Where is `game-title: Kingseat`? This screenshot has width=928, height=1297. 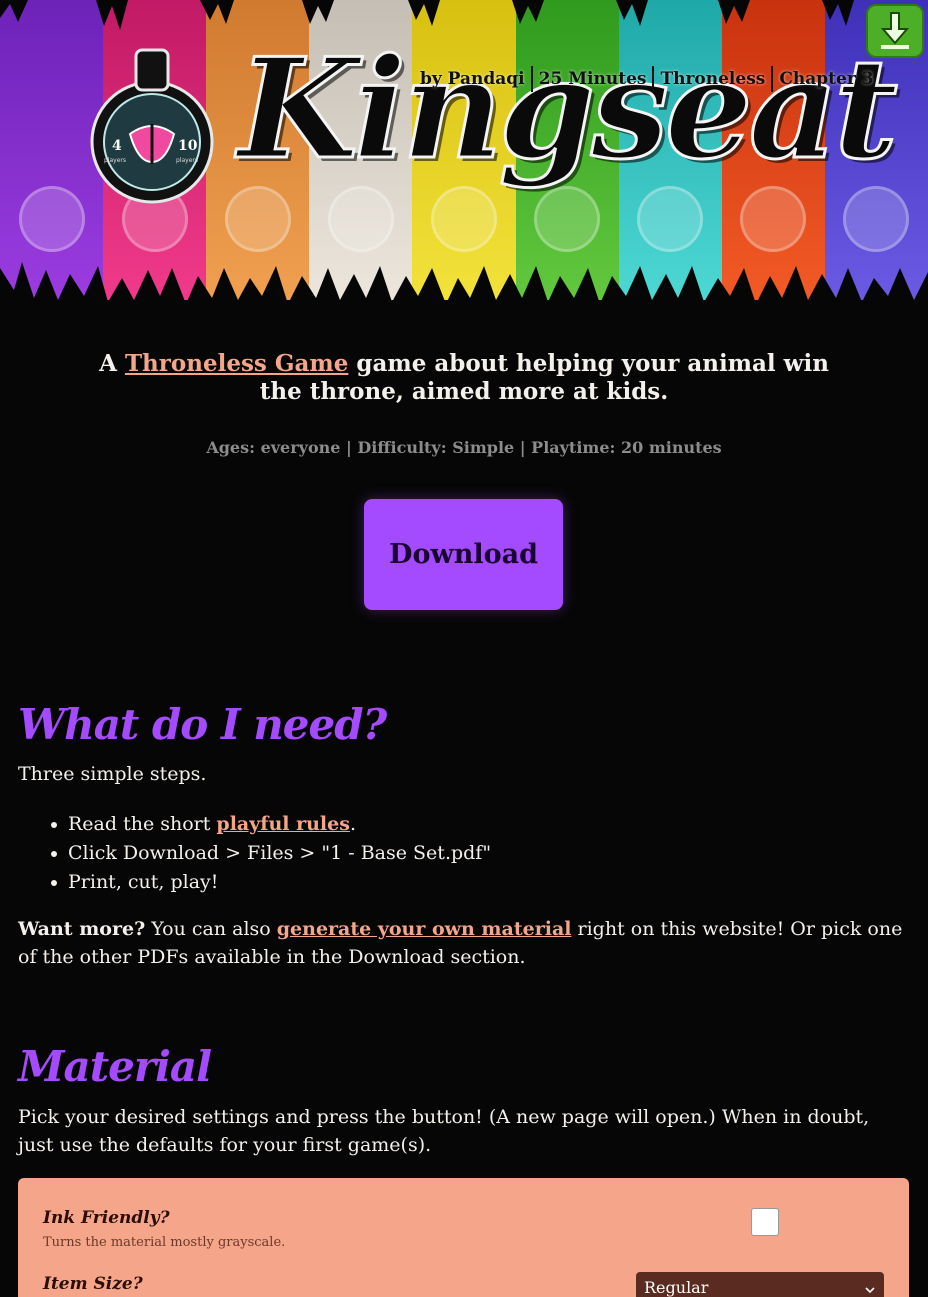
game-title: Kingseat is located at coordinates (568, 108).